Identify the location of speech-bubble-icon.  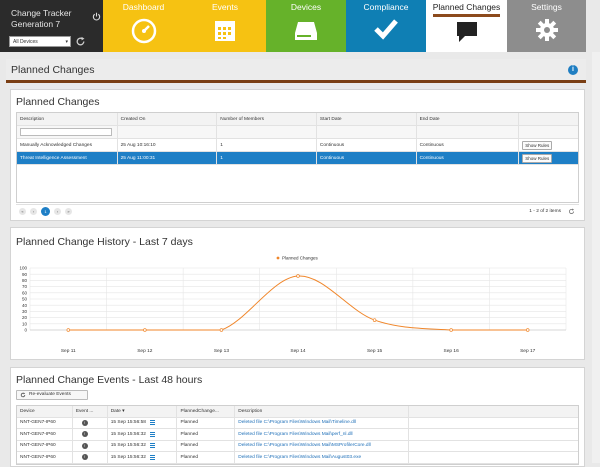
(466, 32).